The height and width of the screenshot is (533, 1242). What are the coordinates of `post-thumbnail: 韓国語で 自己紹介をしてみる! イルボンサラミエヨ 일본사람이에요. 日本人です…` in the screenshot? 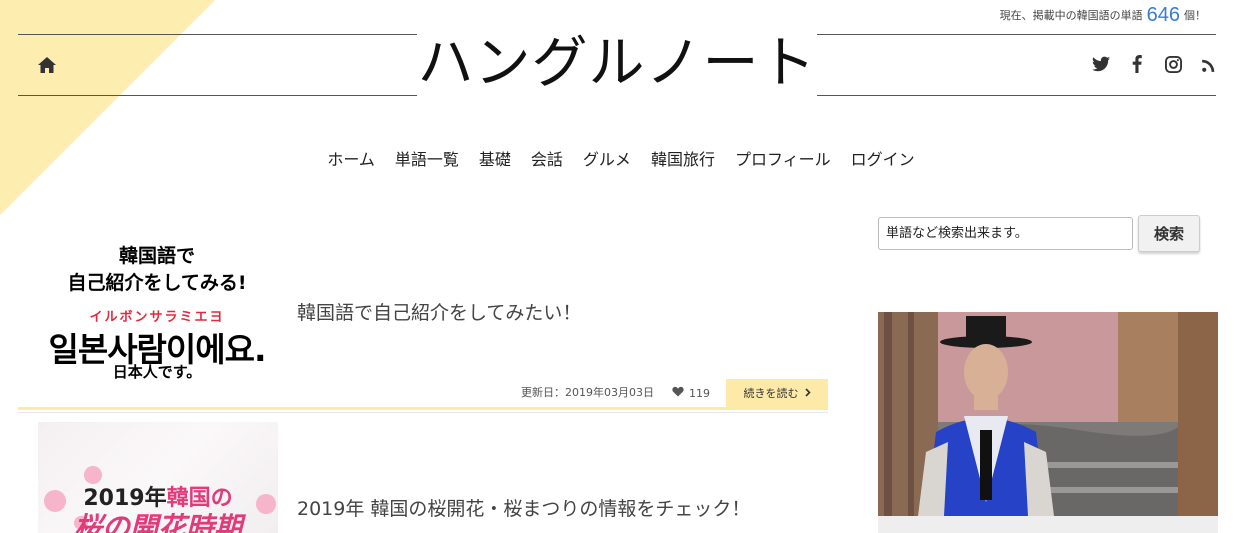 It's located at (157, 312).